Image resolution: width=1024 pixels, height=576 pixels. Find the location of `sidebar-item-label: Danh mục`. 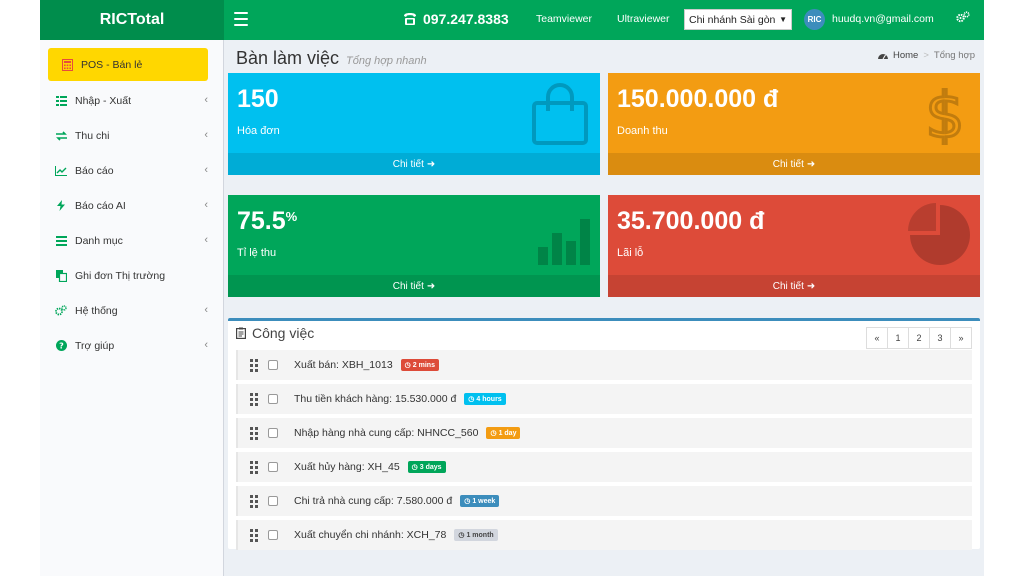

sidebar-item-label: Danh mục is located at coordinates (99, 240).